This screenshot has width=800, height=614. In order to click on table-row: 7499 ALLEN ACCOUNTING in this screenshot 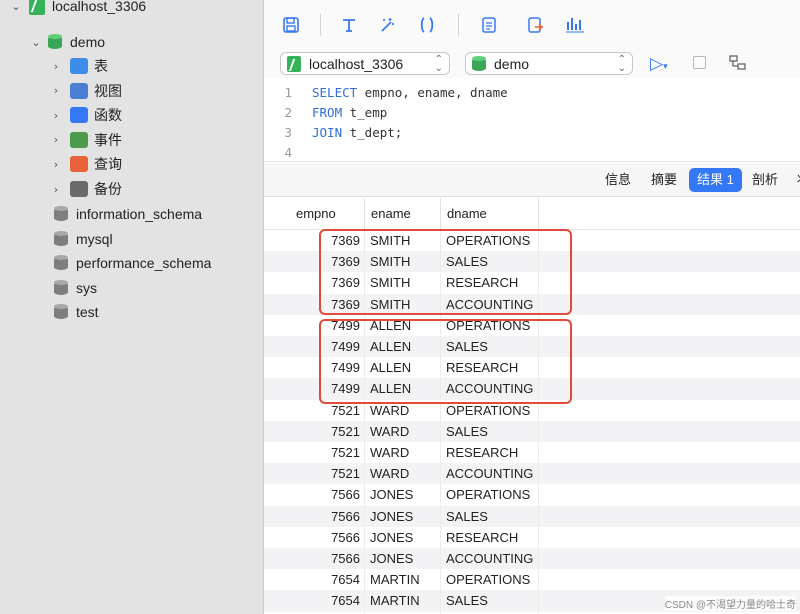, I will do `click(532, 389)`.